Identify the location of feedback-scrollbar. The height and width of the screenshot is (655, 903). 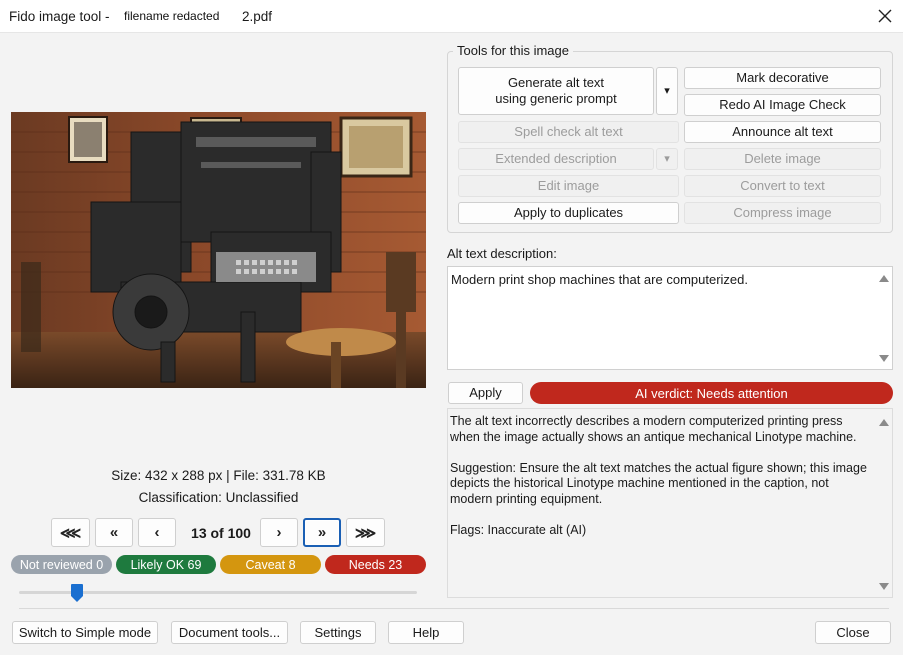
(884, 503).